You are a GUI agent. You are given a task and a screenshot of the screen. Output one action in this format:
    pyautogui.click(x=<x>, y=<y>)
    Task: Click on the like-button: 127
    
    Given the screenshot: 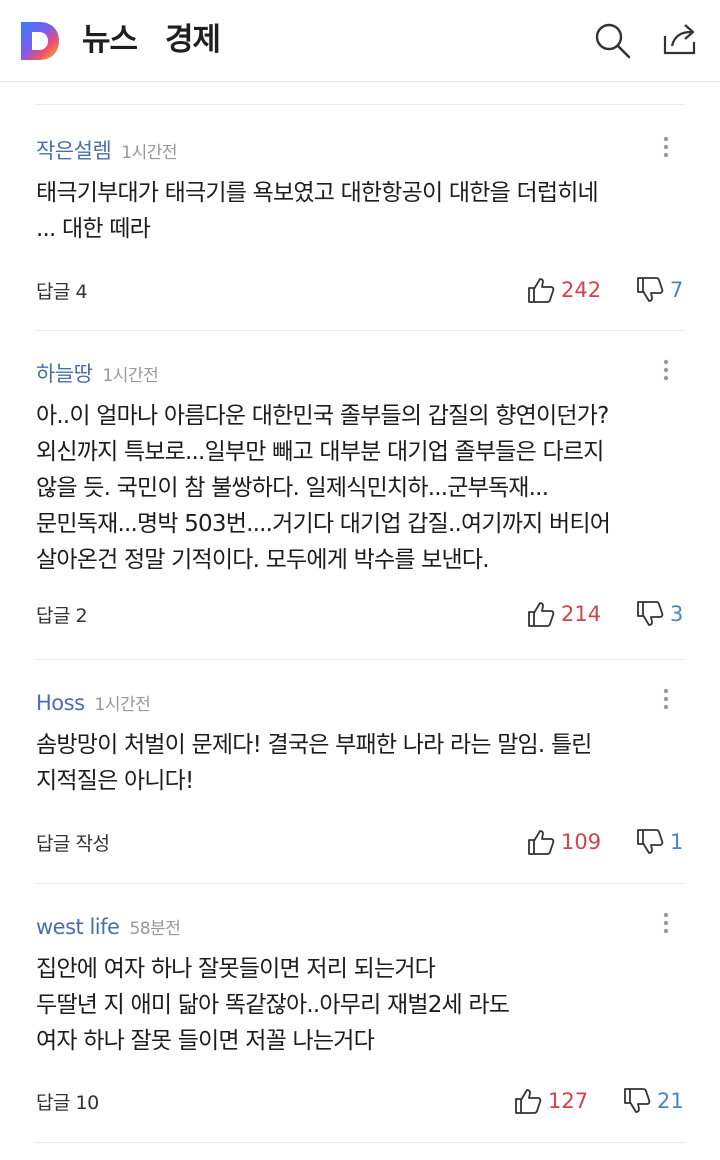 What is the action you would take?
    pyautogui.click(x=551, y=1101)
    